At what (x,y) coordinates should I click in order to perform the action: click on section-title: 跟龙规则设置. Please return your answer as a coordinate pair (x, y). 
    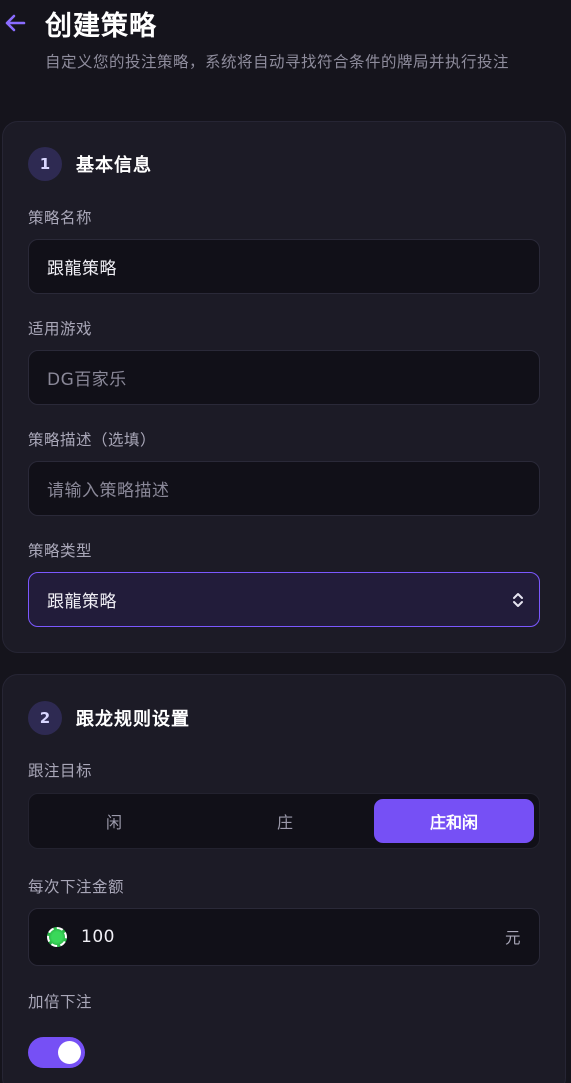
    Looking at the image, I should click on (133, 719).